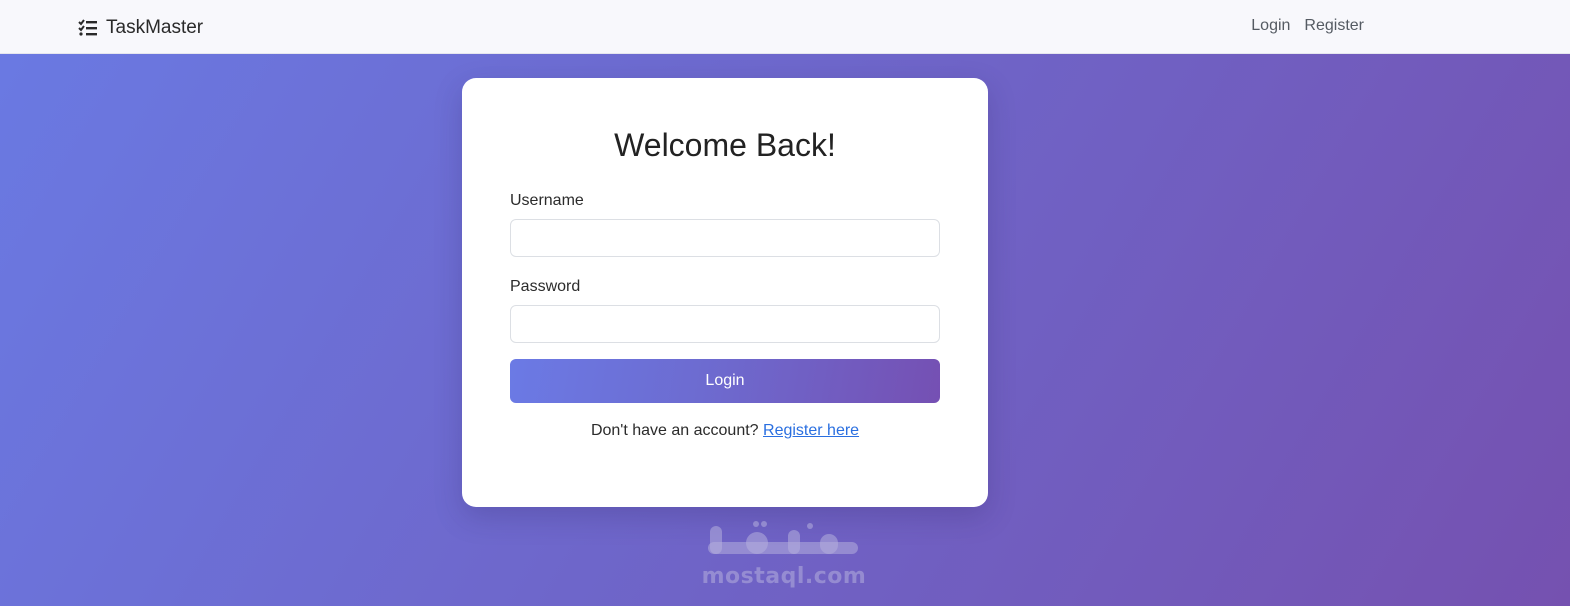 The image size is (1570, 606). I want to click on watermark-logo, so click(784, 540).